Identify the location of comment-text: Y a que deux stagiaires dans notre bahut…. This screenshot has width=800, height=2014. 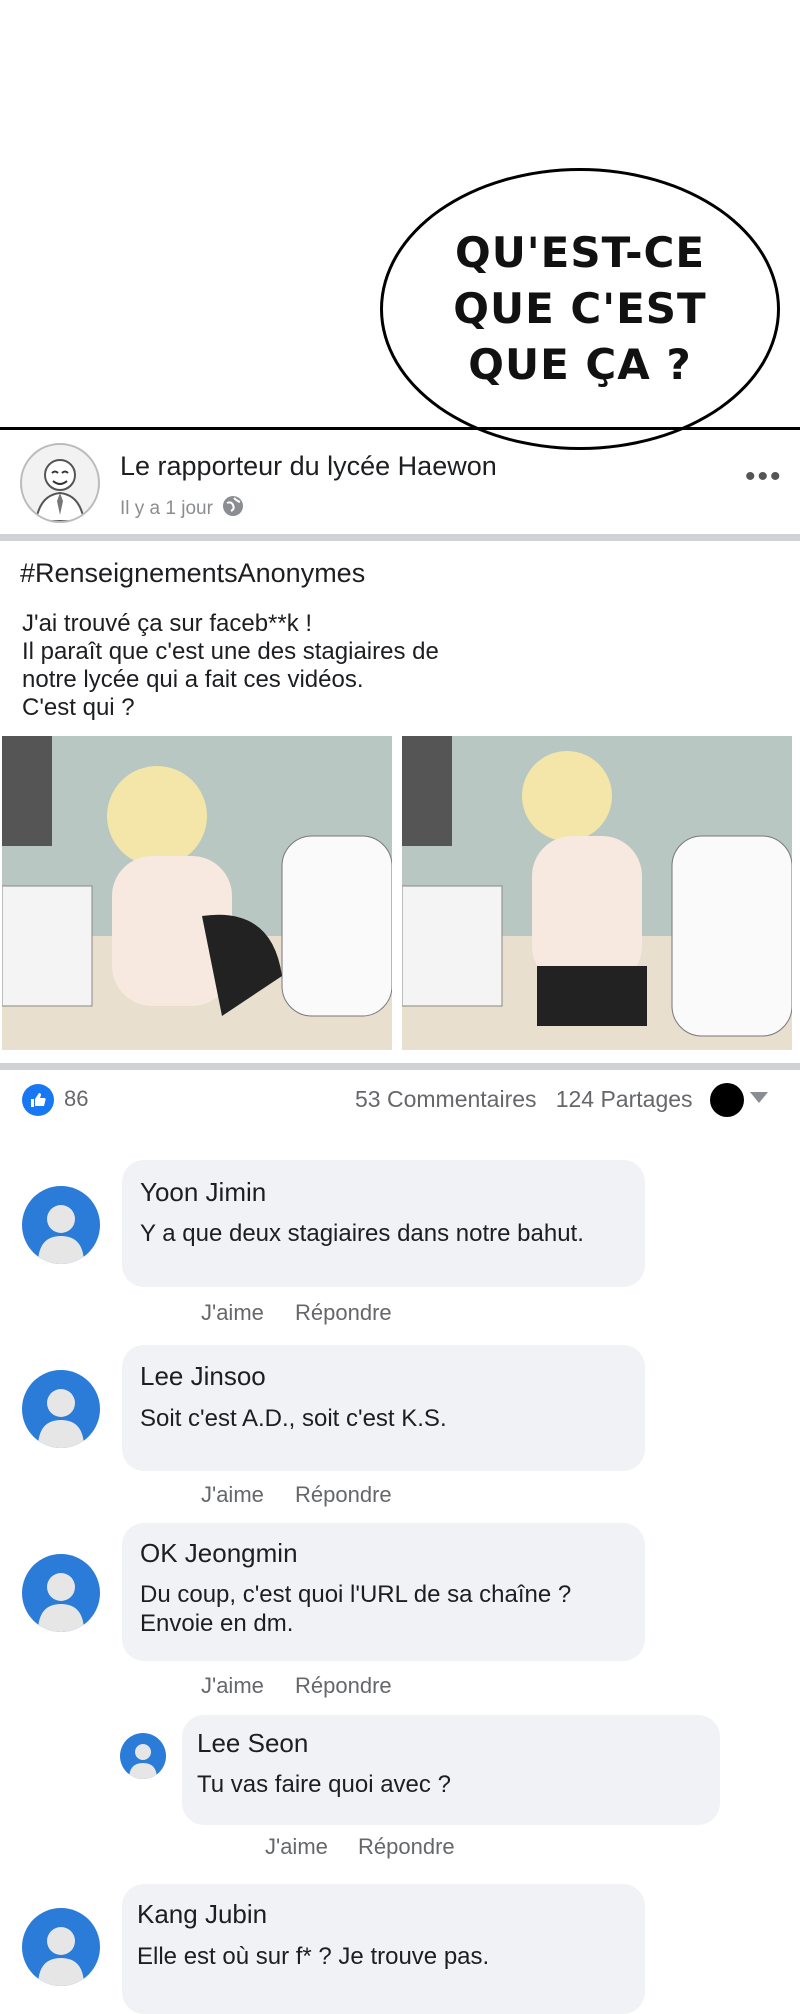
(362, 1233).